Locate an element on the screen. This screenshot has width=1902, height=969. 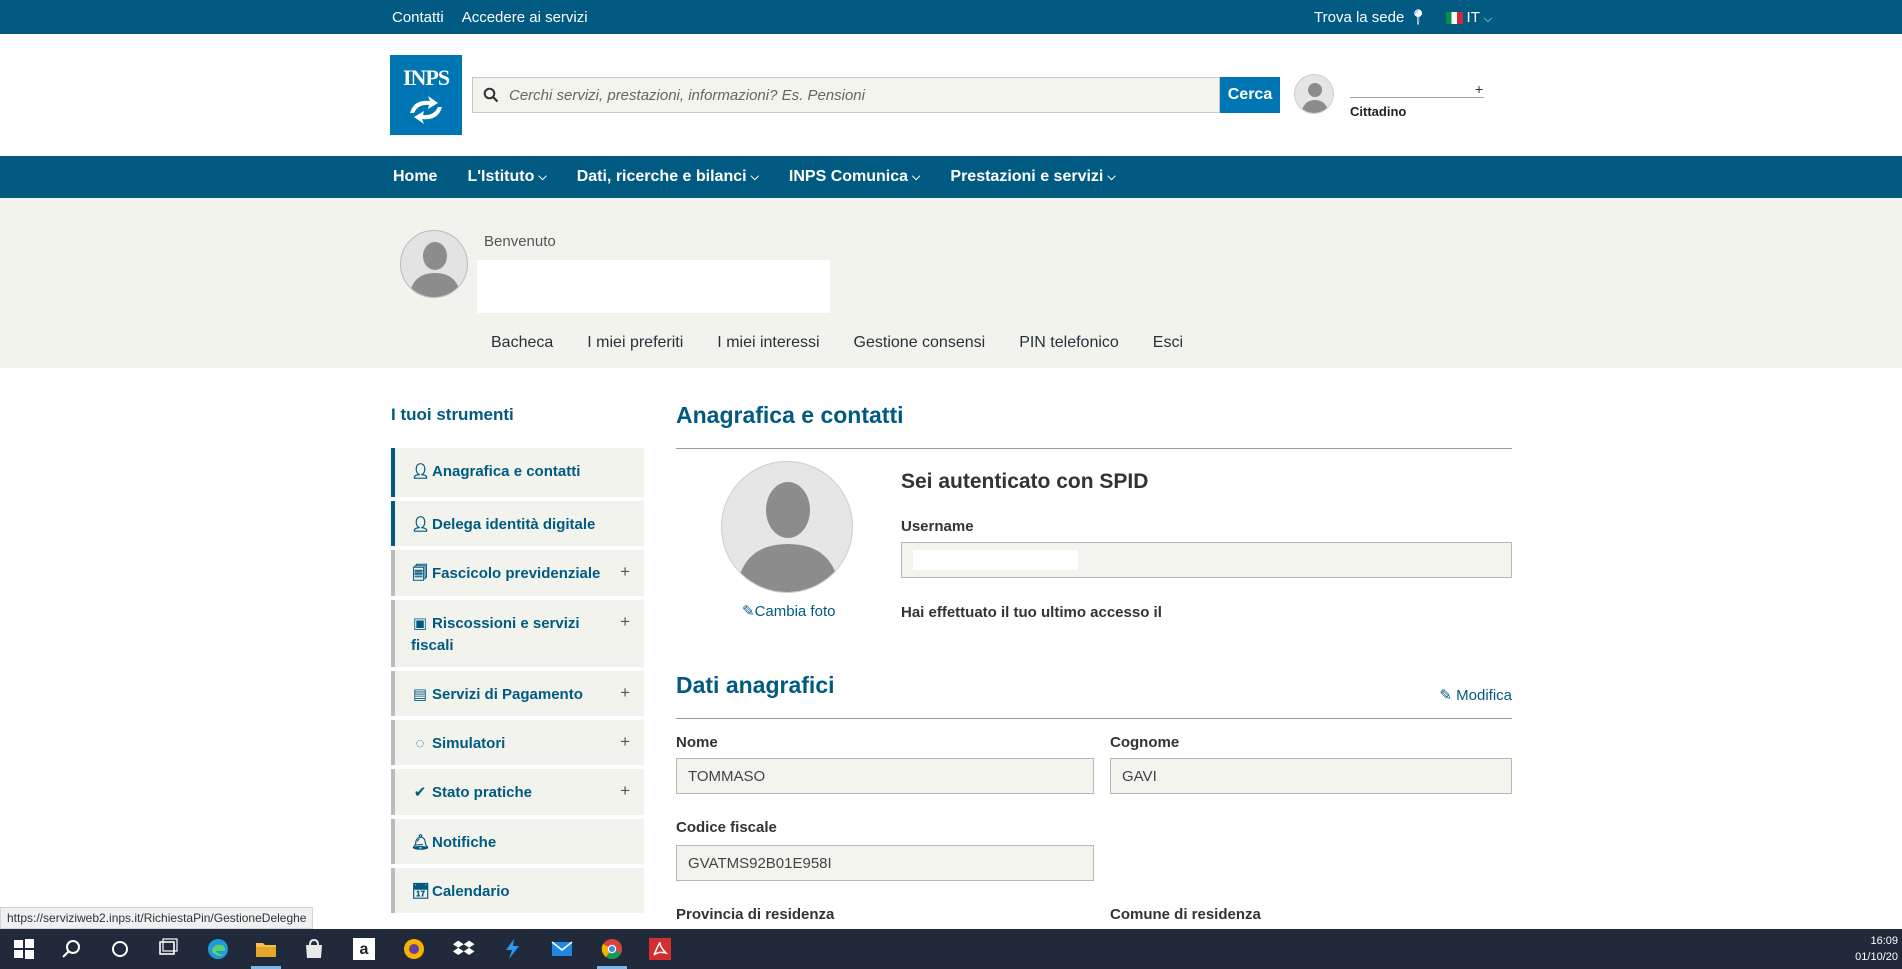
nav-item-dati-ricerche: Dati, ricerche e bilanci ⌵ is located at coordinates (668, 177).